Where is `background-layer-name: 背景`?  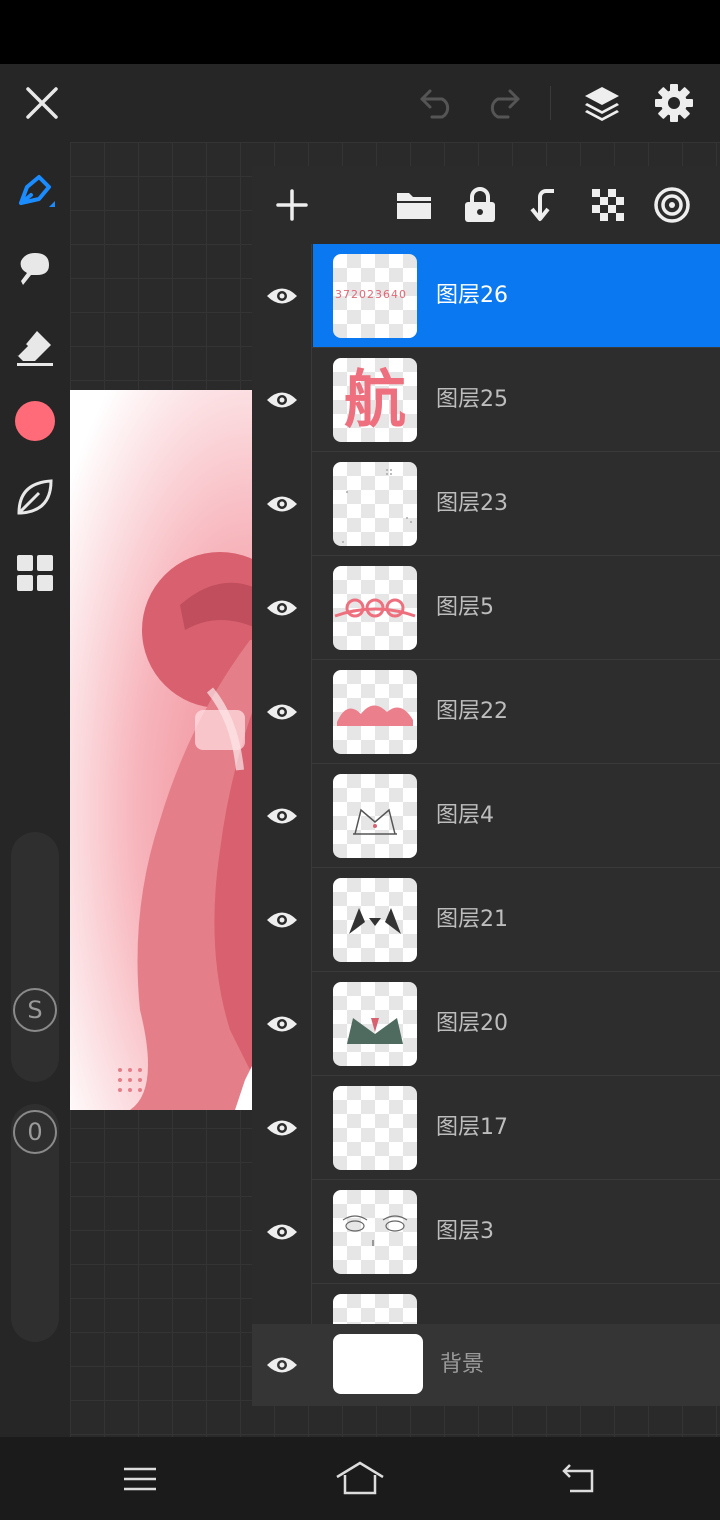 background-layer-name: 背景 is located at coordinates (462, 1364).